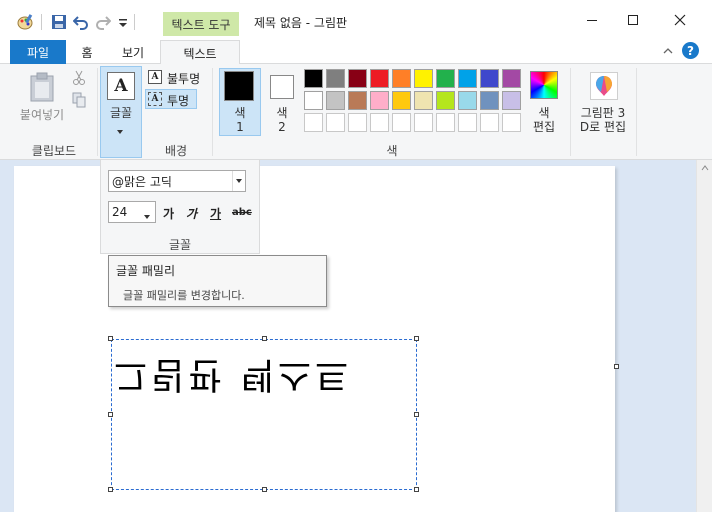  Describe the element at coordinates (604, 86) in the screenshot. I see `paint3d-icon` at that location.